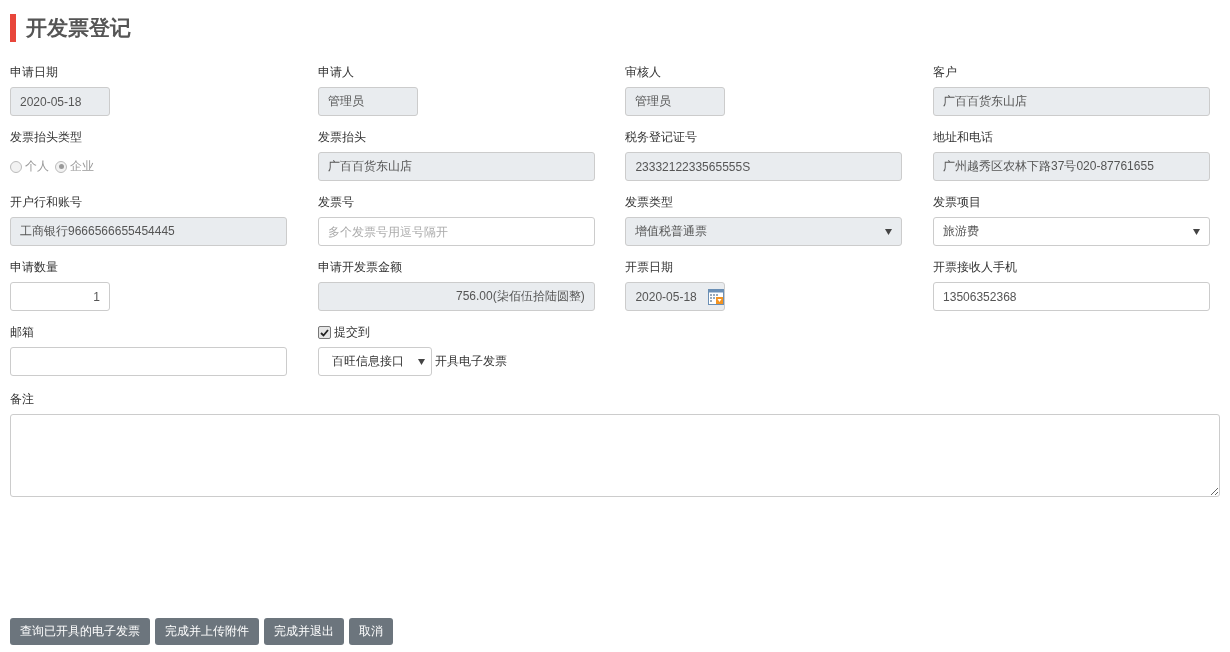  What do you see at coordinates (976, 267) in the screenshot?
I see `field-label: 开票接收人手机` at bounding box center [976, 267].